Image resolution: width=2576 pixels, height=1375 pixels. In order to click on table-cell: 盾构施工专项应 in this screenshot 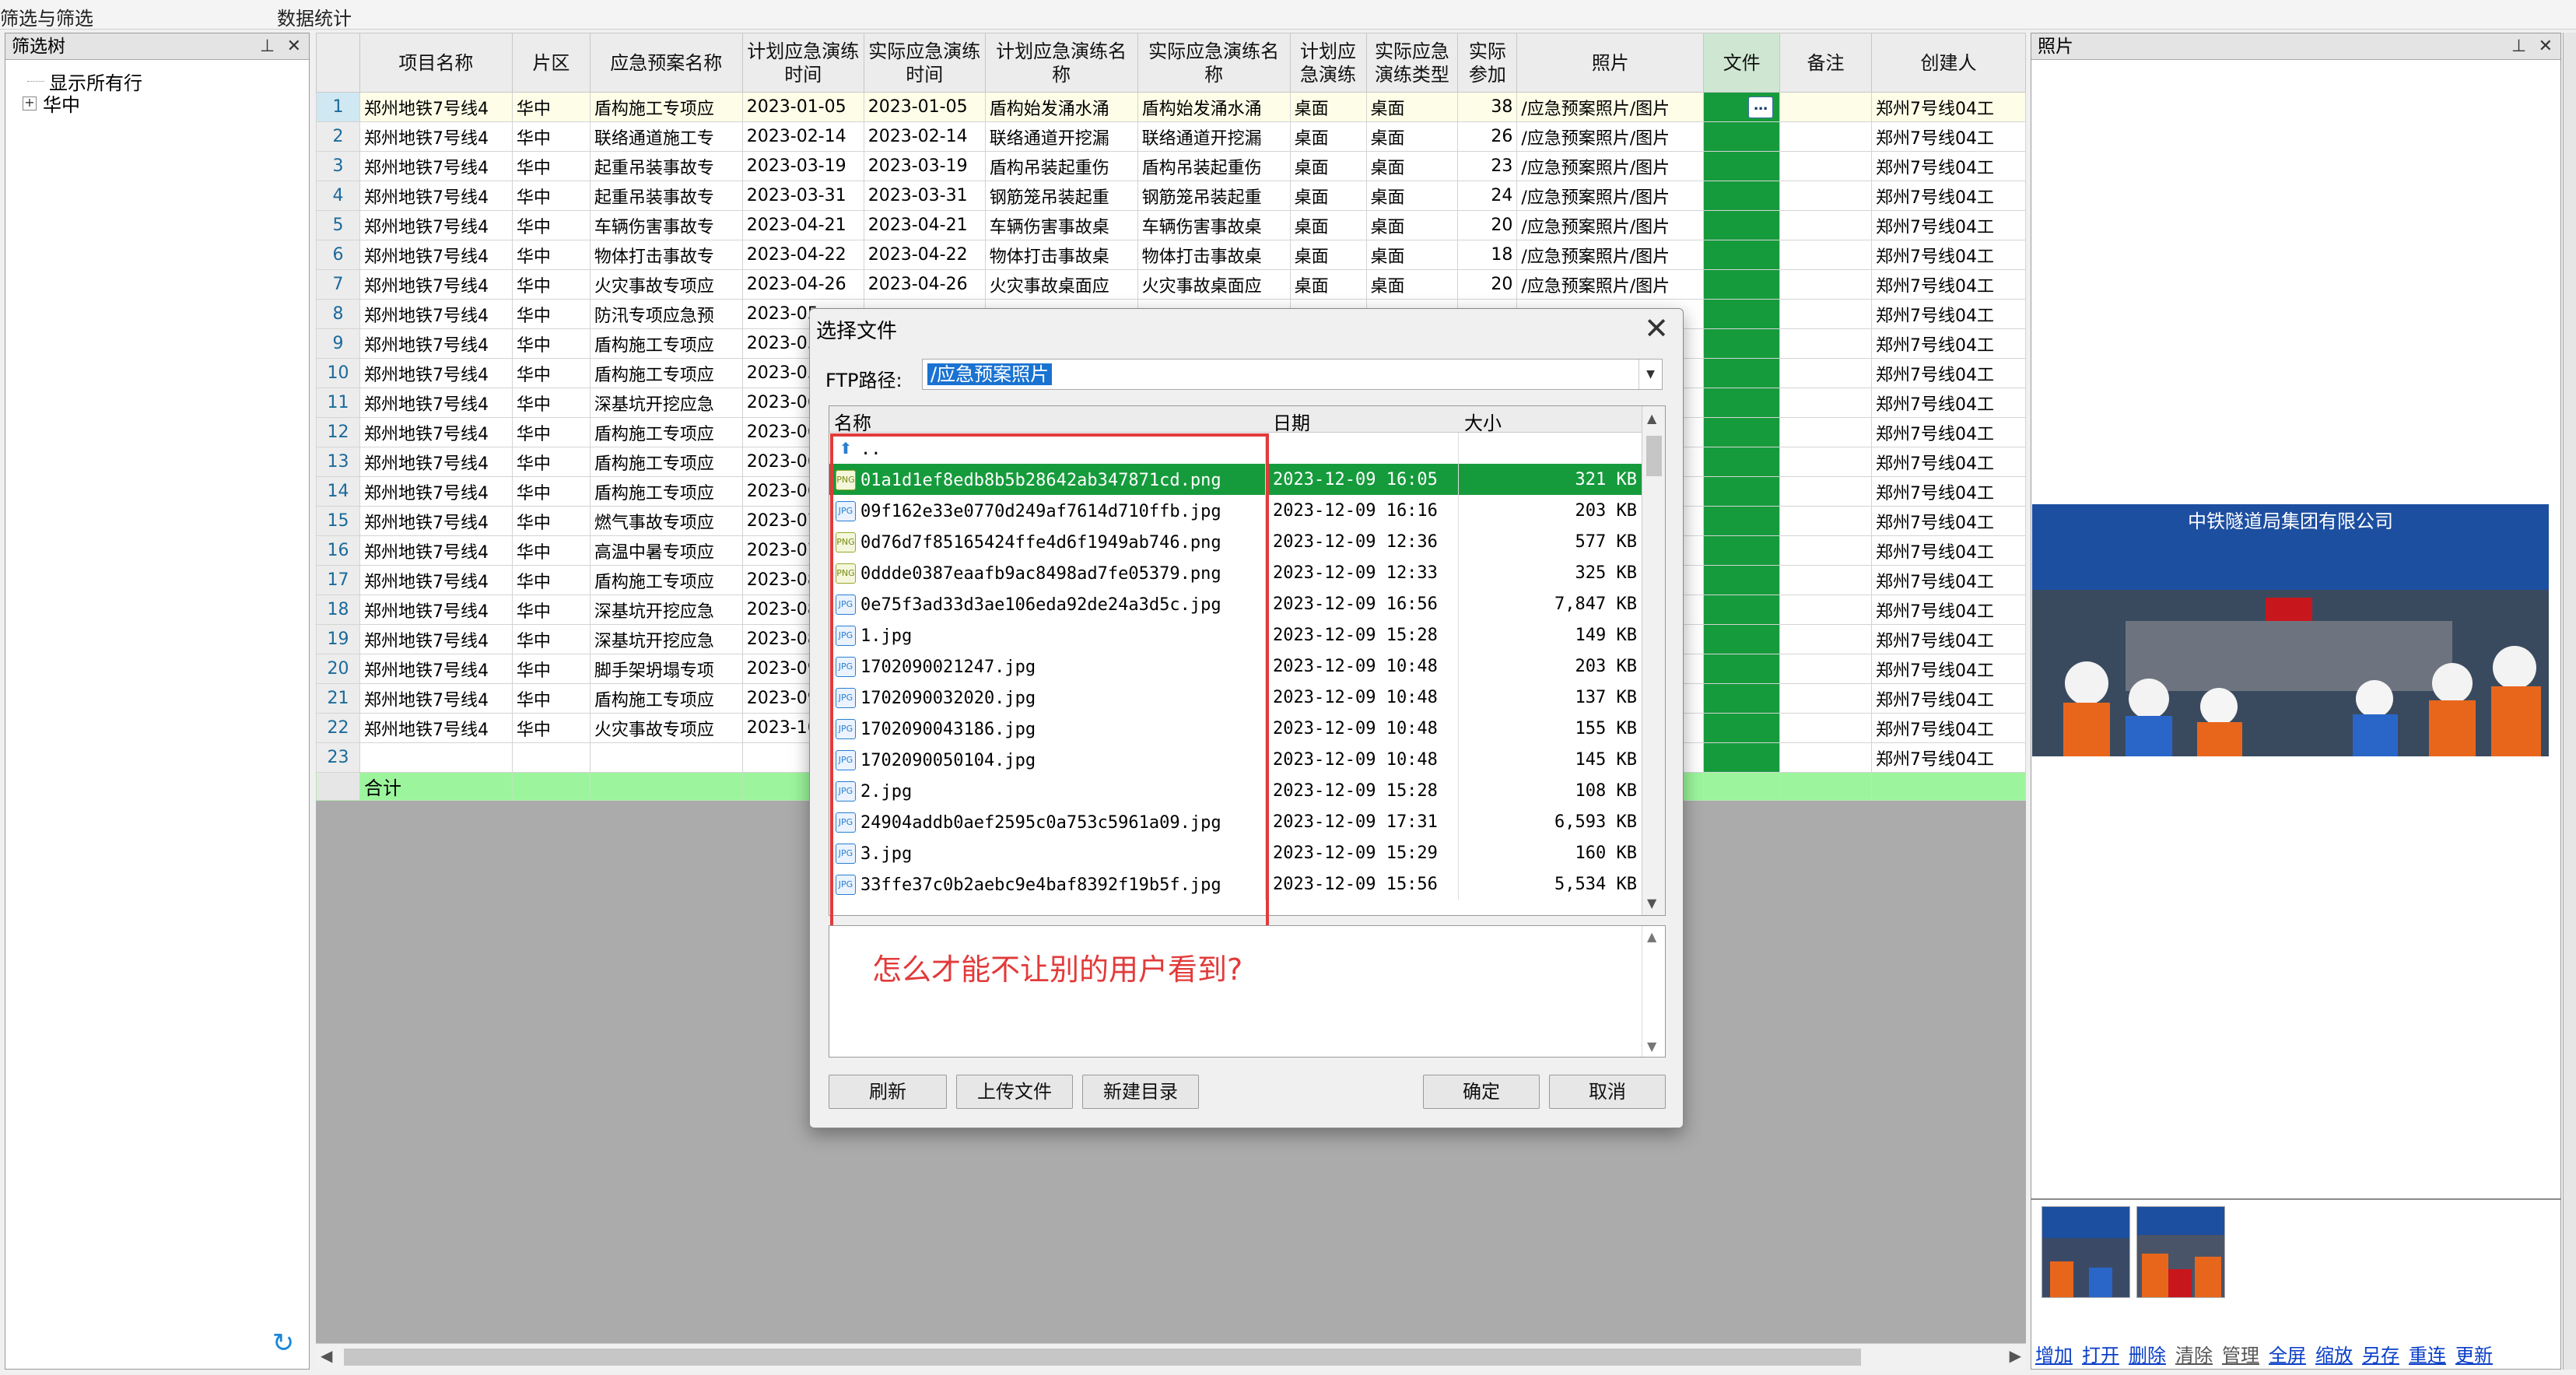, I will do `click(666, 462)`.